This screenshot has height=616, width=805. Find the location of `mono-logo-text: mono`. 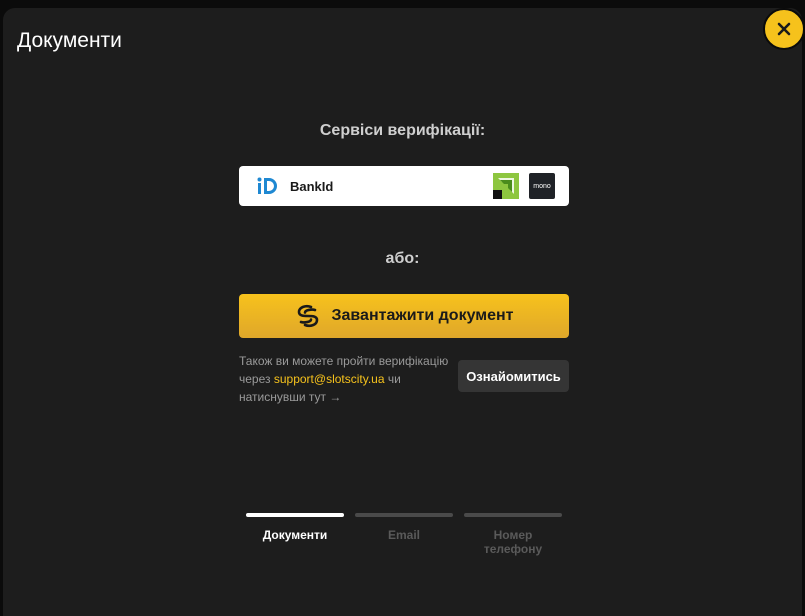

mono-logo-text: mono is located at coordinates (542, 186).